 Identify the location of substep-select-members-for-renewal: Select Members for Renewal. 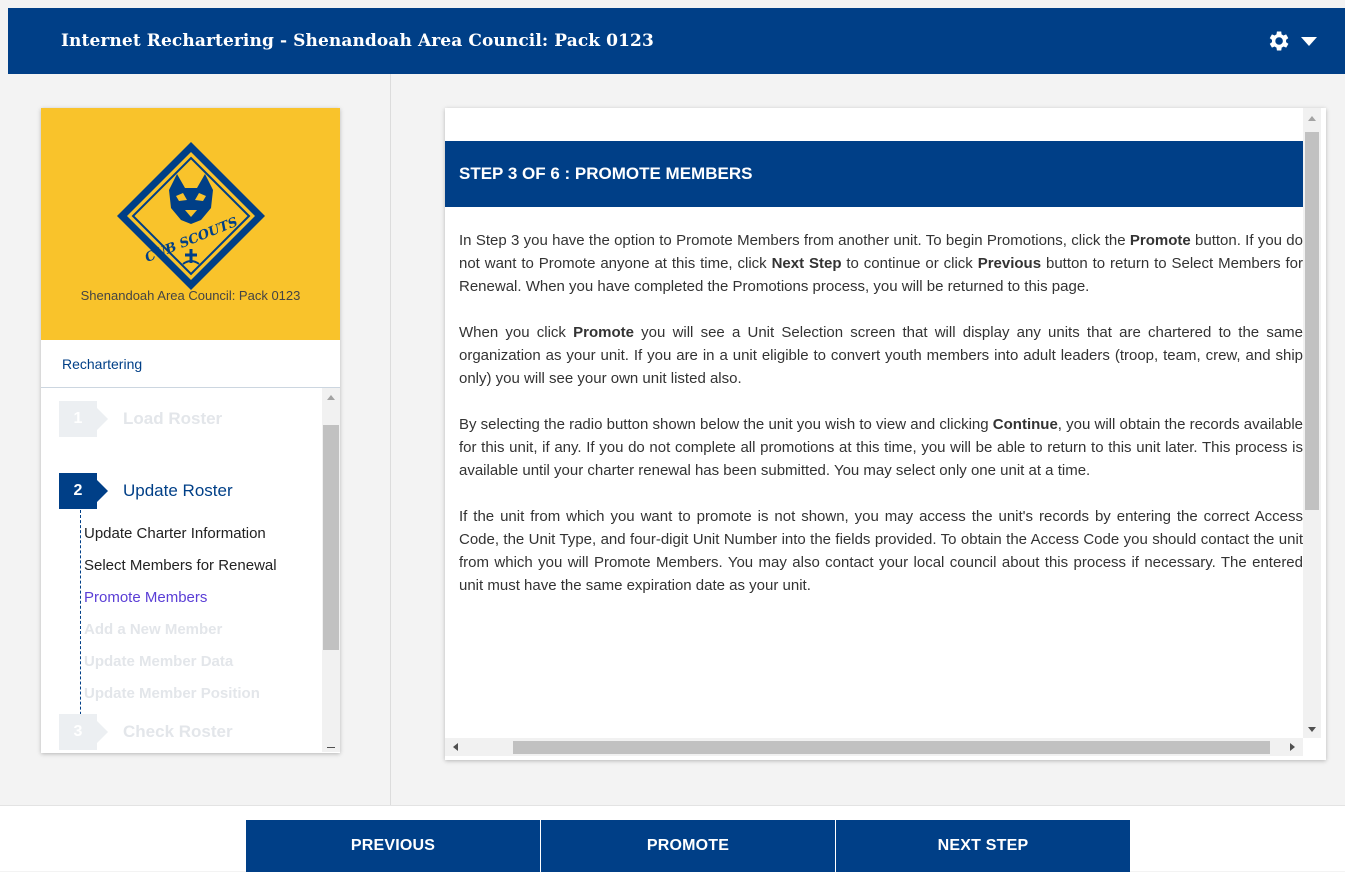
(180, 565).